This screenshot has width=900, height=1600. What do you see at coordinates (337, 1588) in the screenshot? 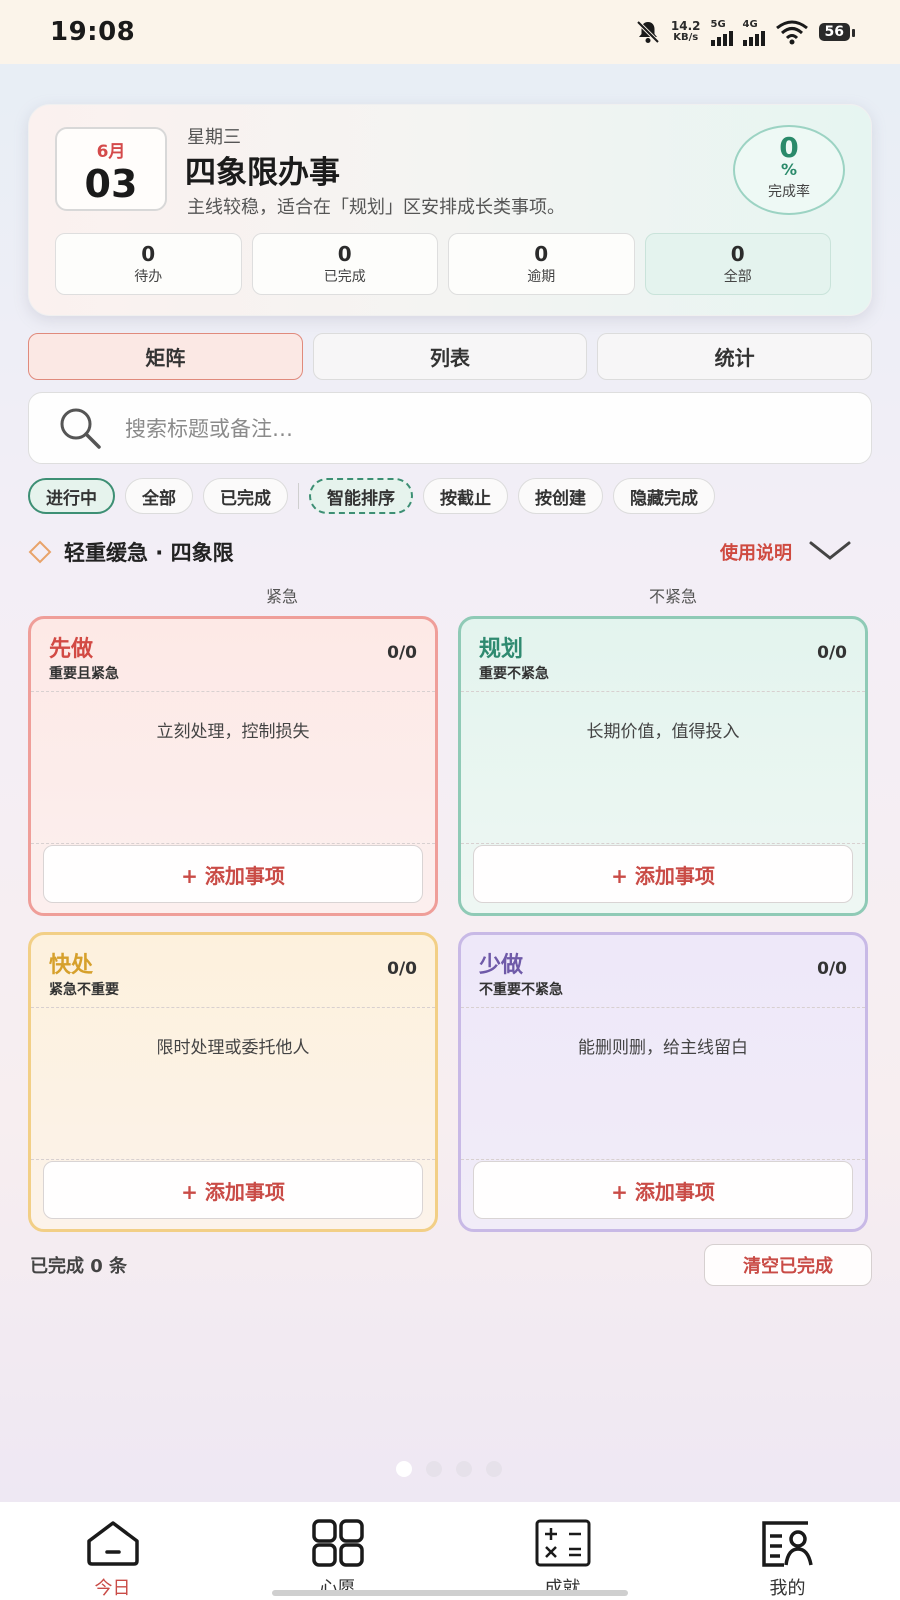
I see `nav-label: 心愿` at bounding box center [337, 1588].